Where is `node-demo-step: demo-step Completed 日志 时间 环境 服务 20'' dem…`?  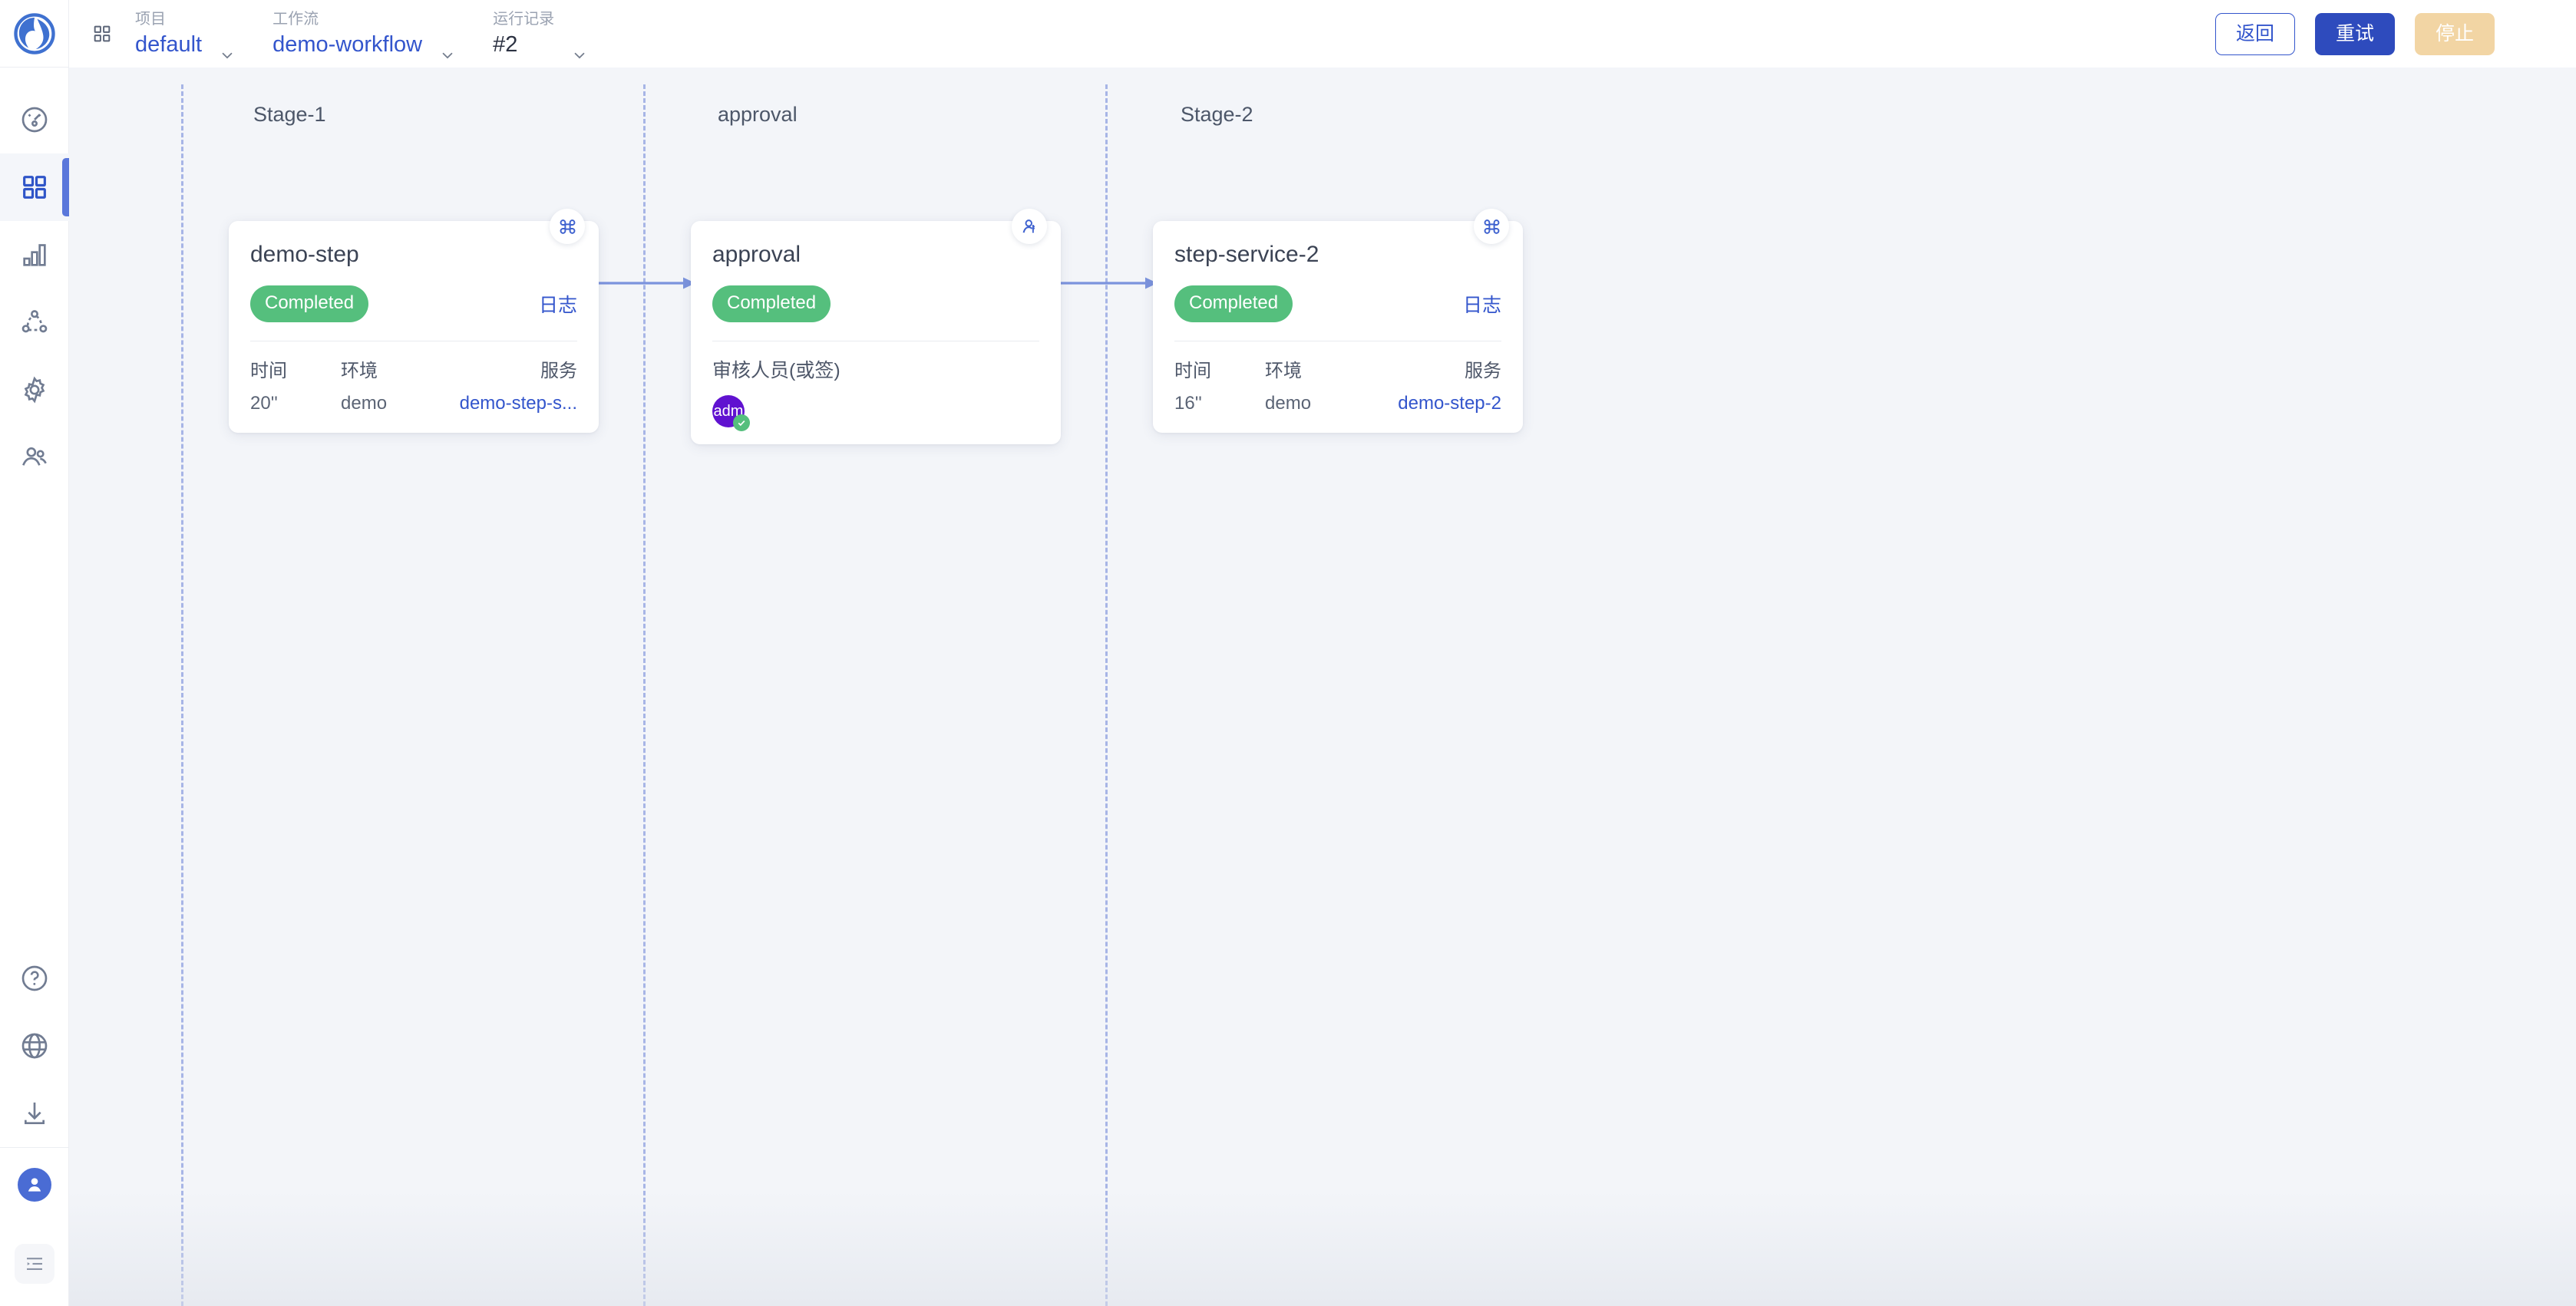
node-demo-step: demo-step Completed 日志 时间 环境 服务 20'' dem… is located at coordinates (414, 321).